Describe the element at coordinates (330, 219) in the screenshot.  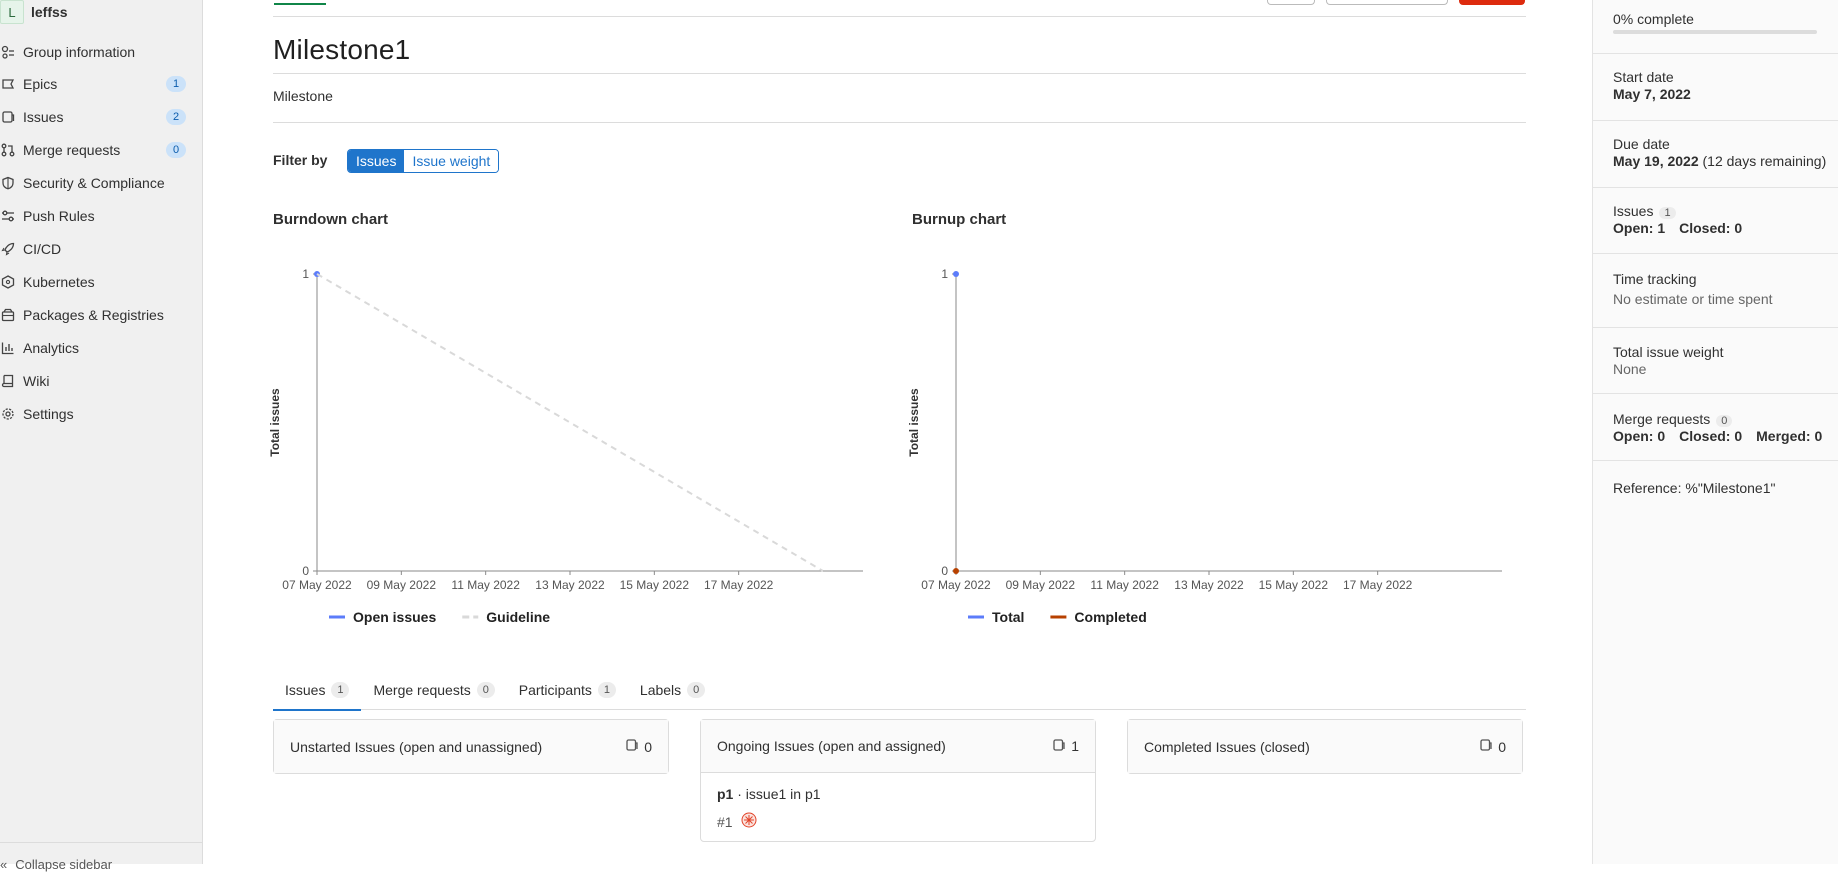
I see `burndown-chart-title: Burndown chart` at that location.